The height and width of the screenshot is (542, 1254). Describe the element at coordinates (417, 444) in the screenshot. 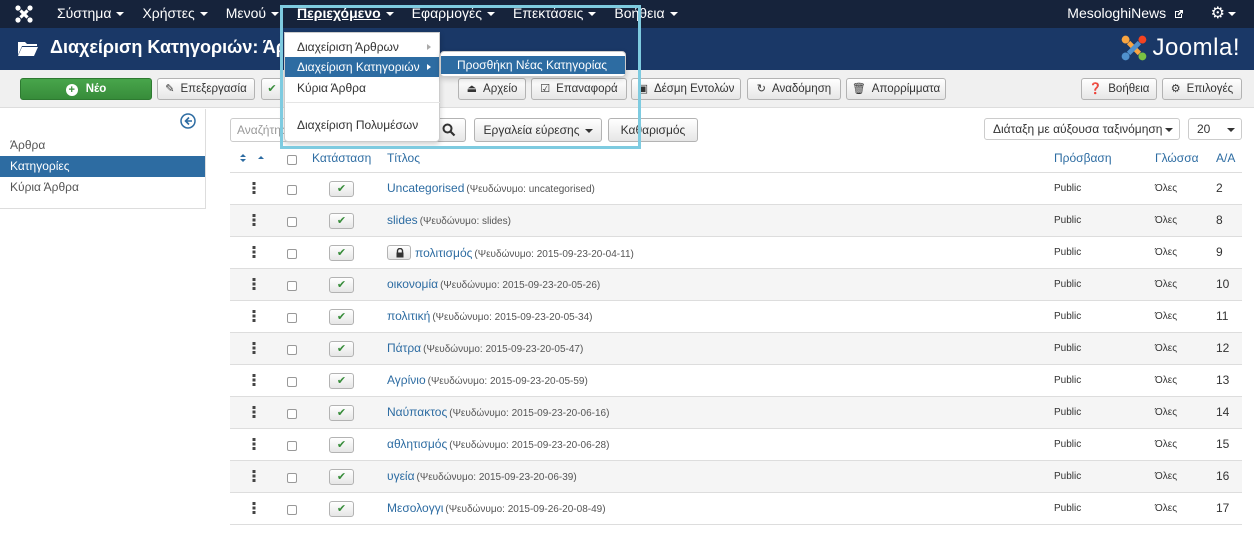

I see `category-title-link: αθλητισμός` at that location.